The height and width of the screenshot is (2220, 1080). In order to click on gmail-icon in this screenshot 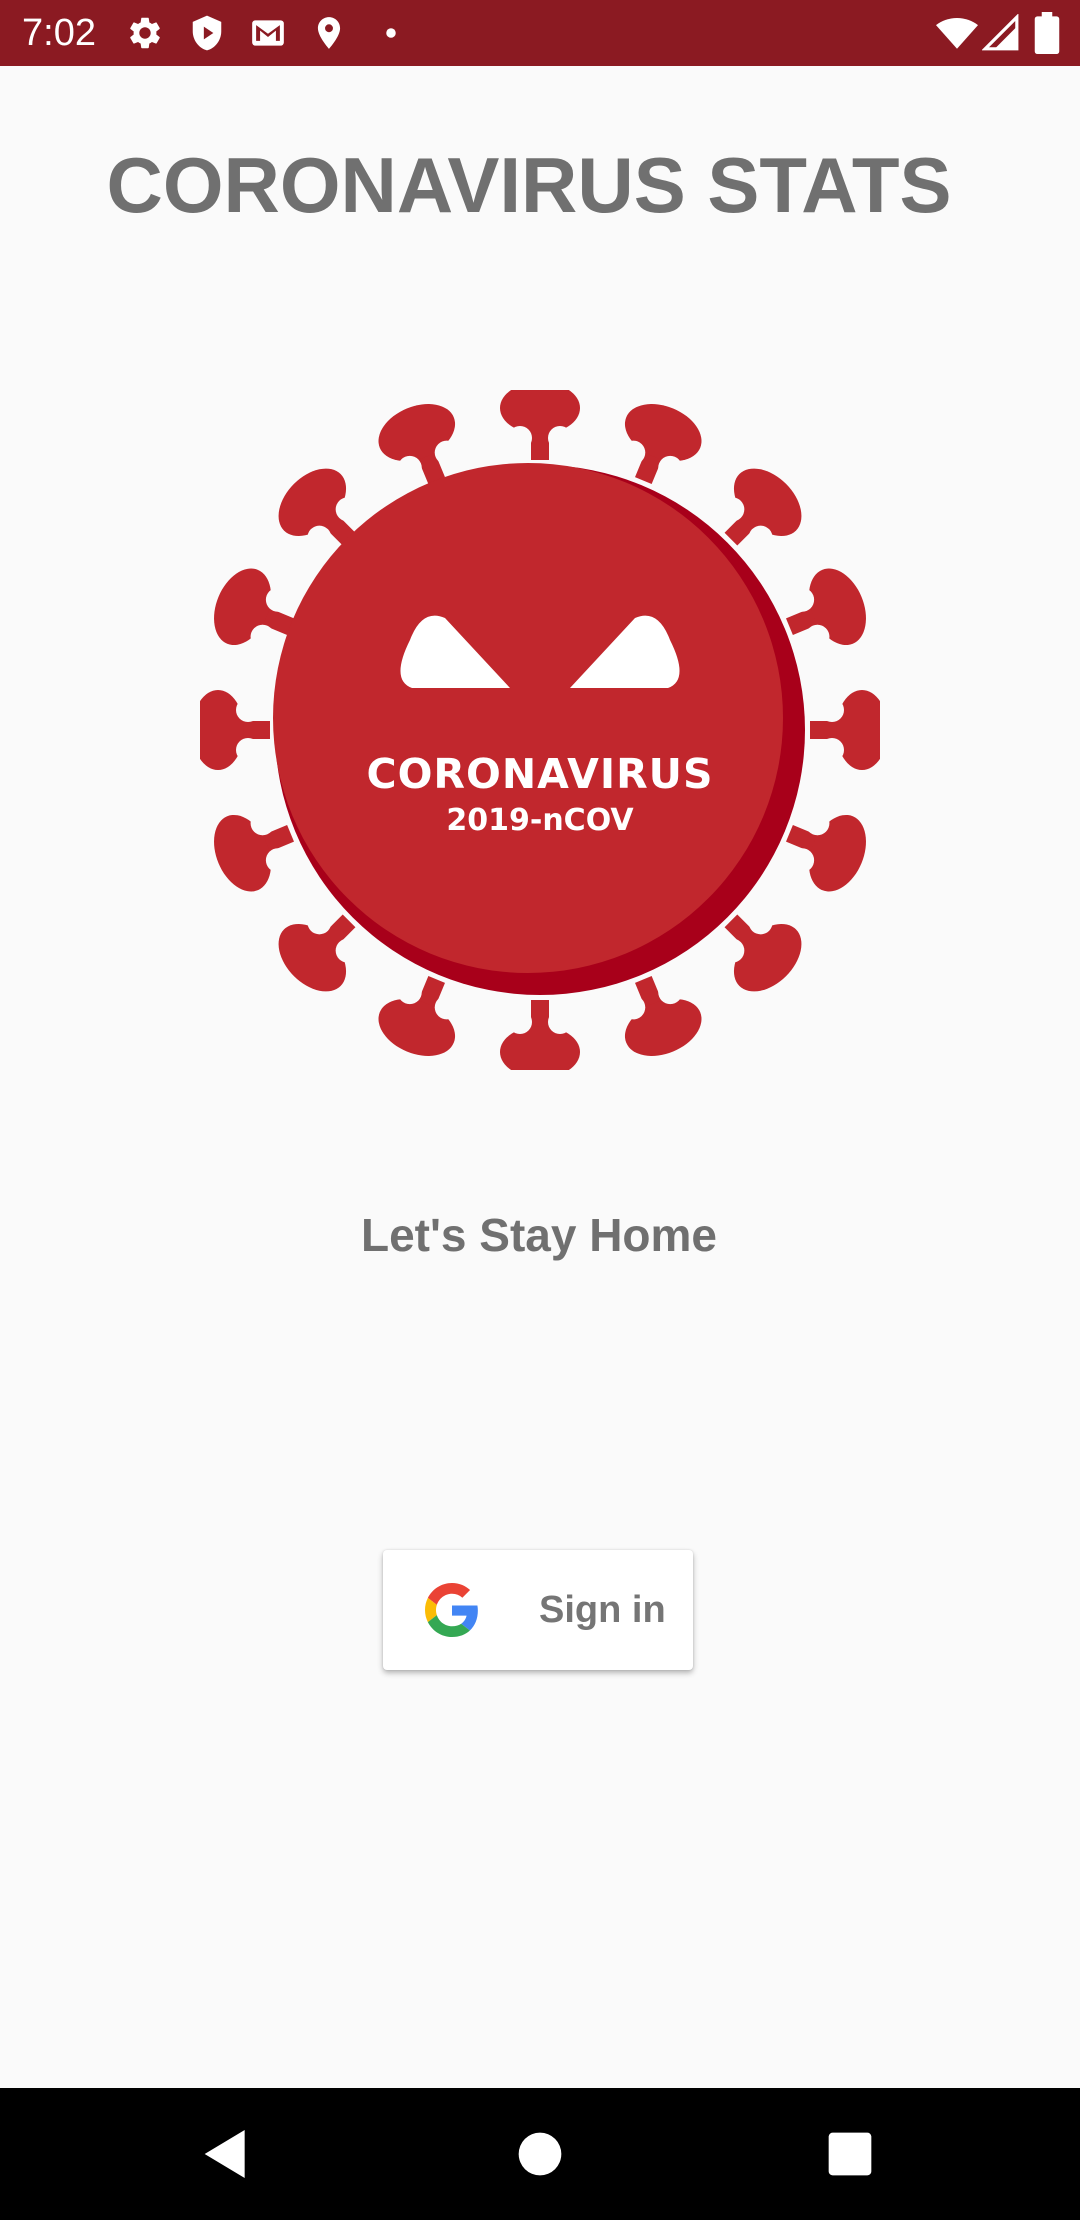, I will do `click(268, 33)`.